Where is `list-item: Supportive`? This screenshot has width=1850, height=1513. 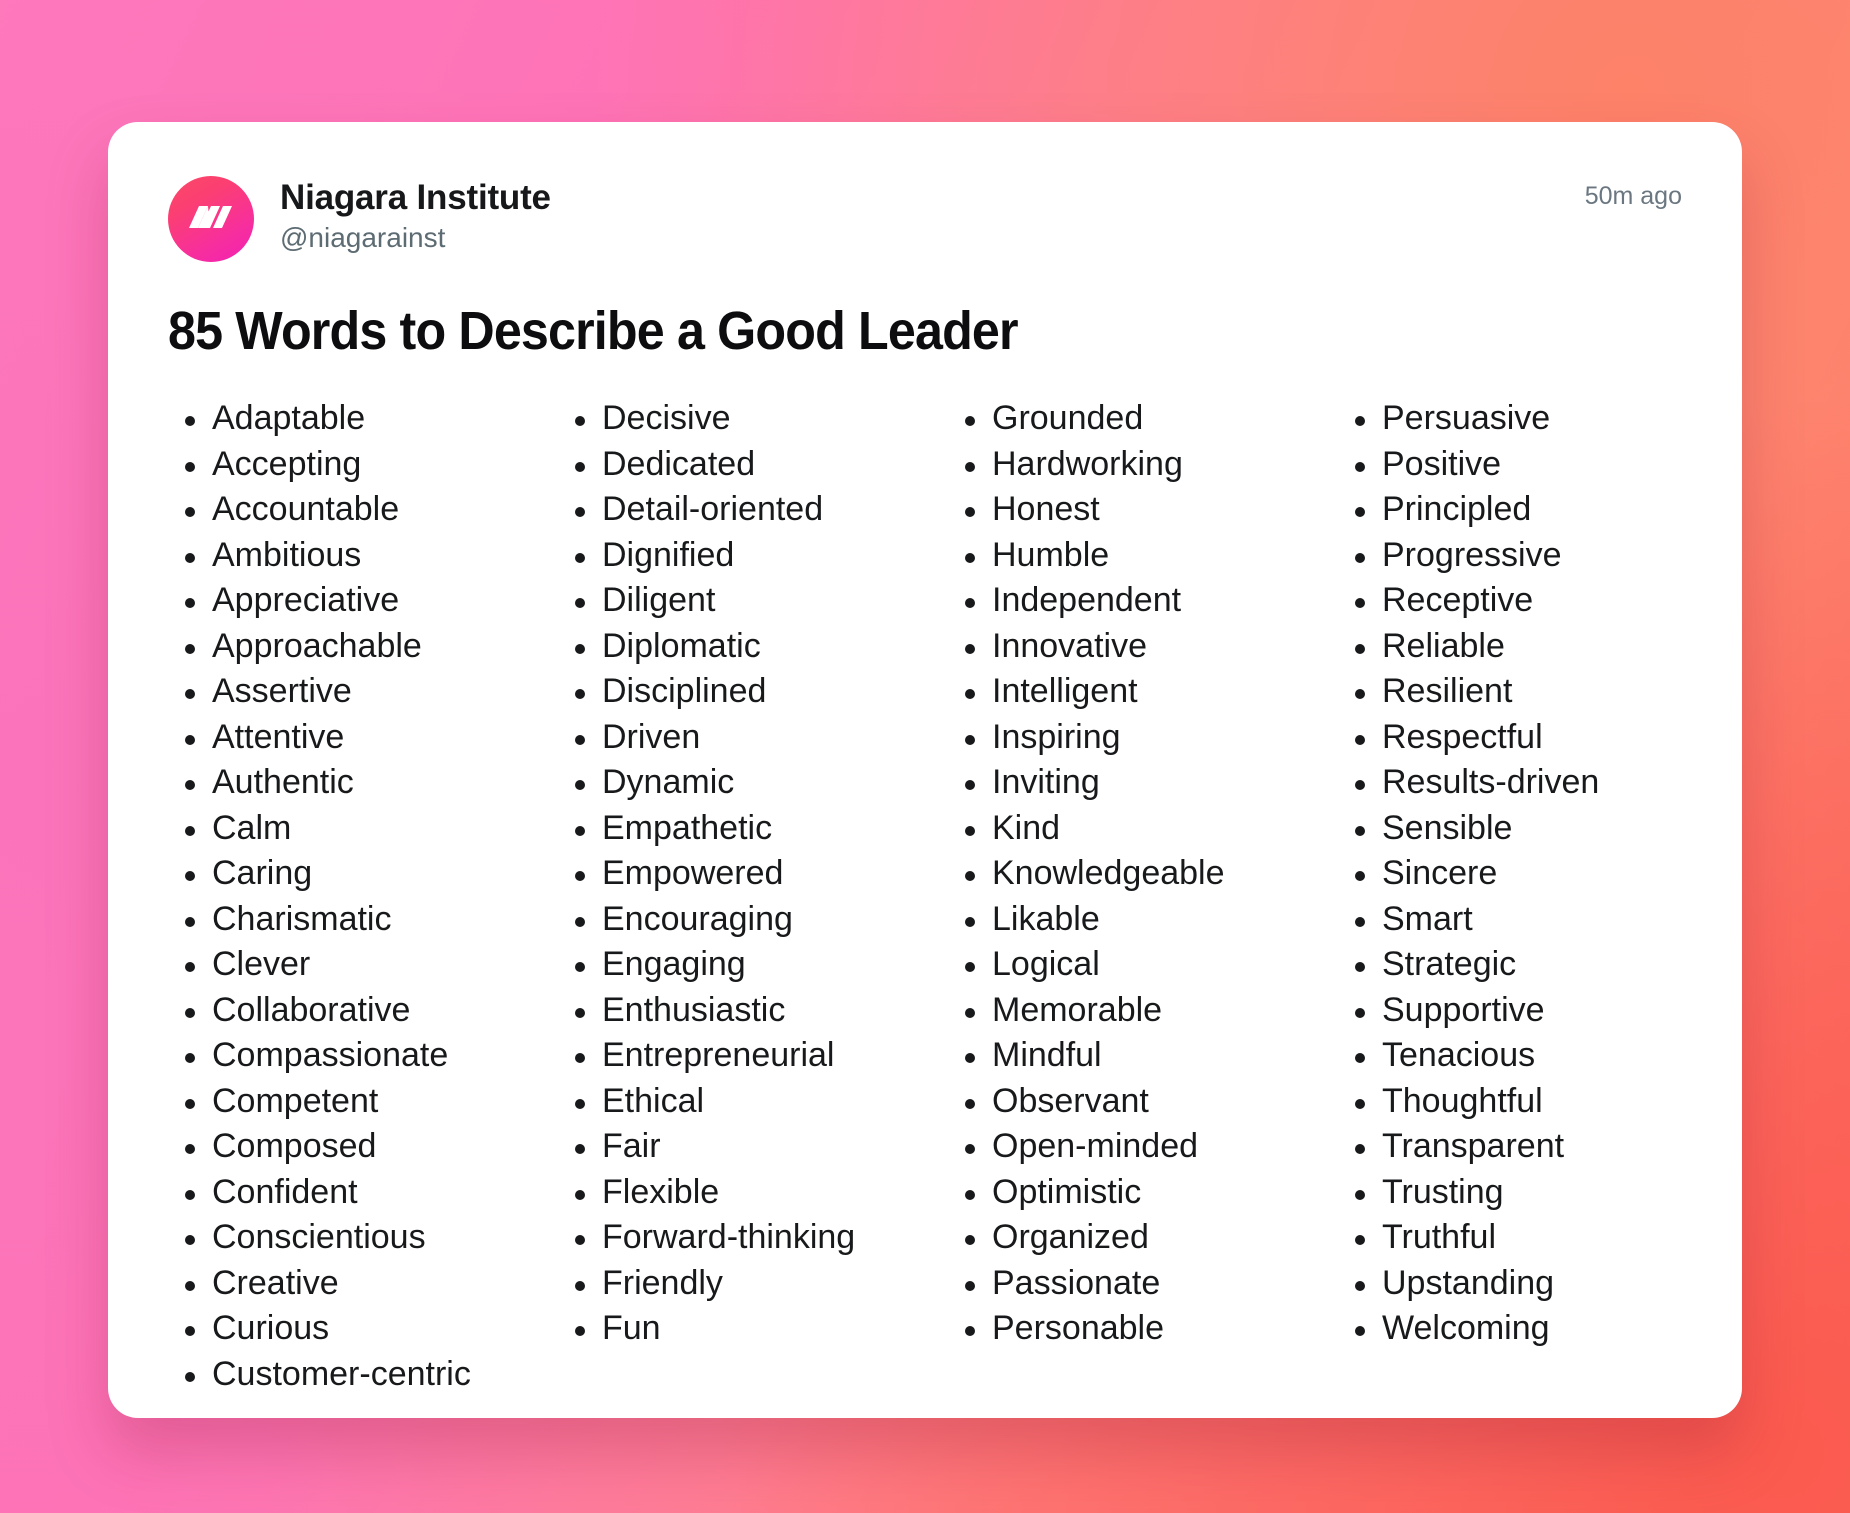
list-item: Supportive is located at coordinates (1541, 1011).